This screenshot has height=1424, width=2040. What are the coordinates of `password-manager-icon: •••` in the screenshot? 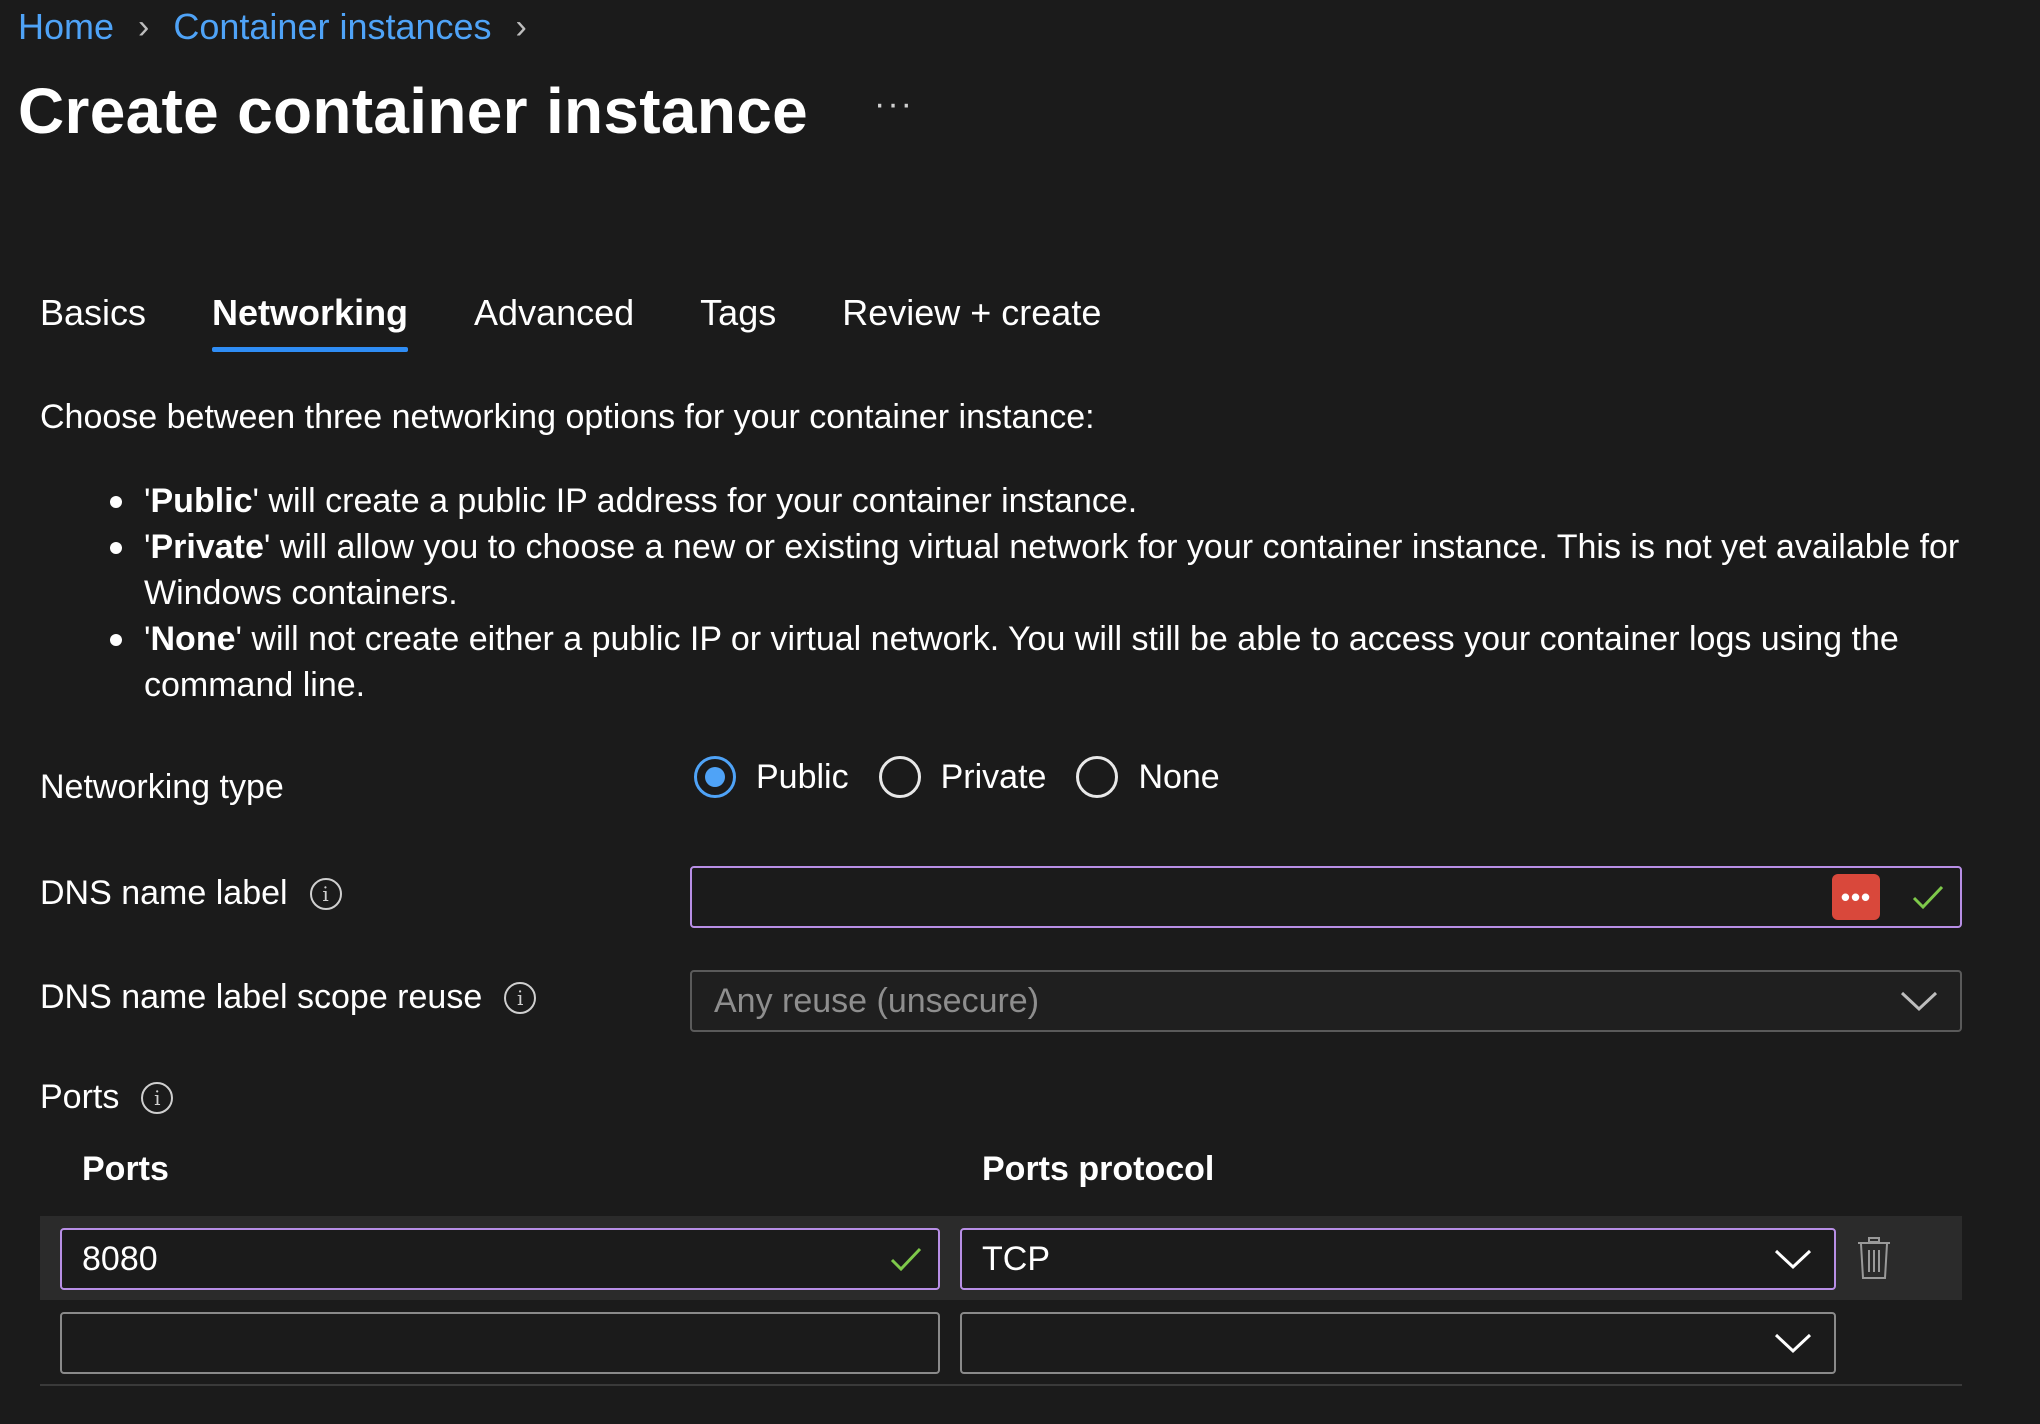 It's located at (1856, 897).